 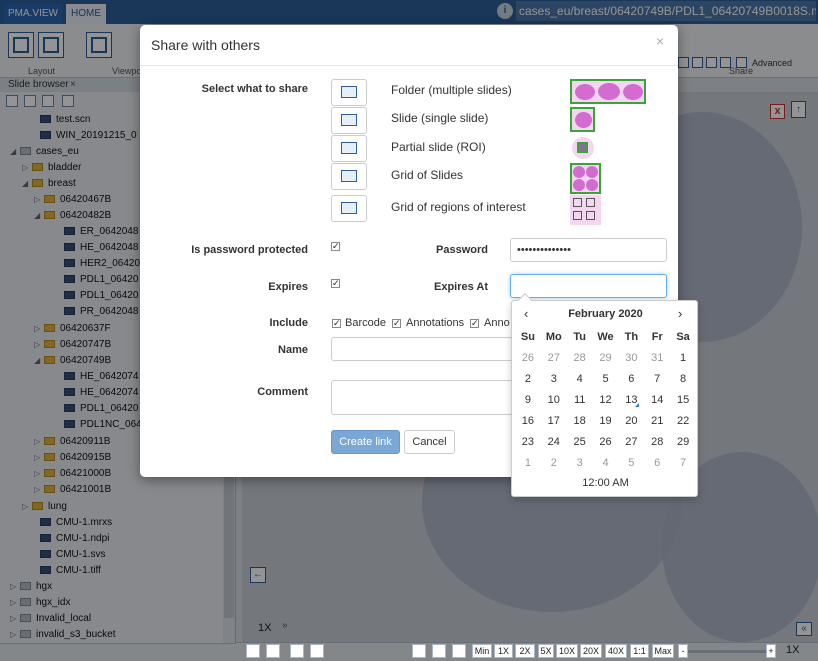 I want to click on comment-field, so click(x=426, y=397).